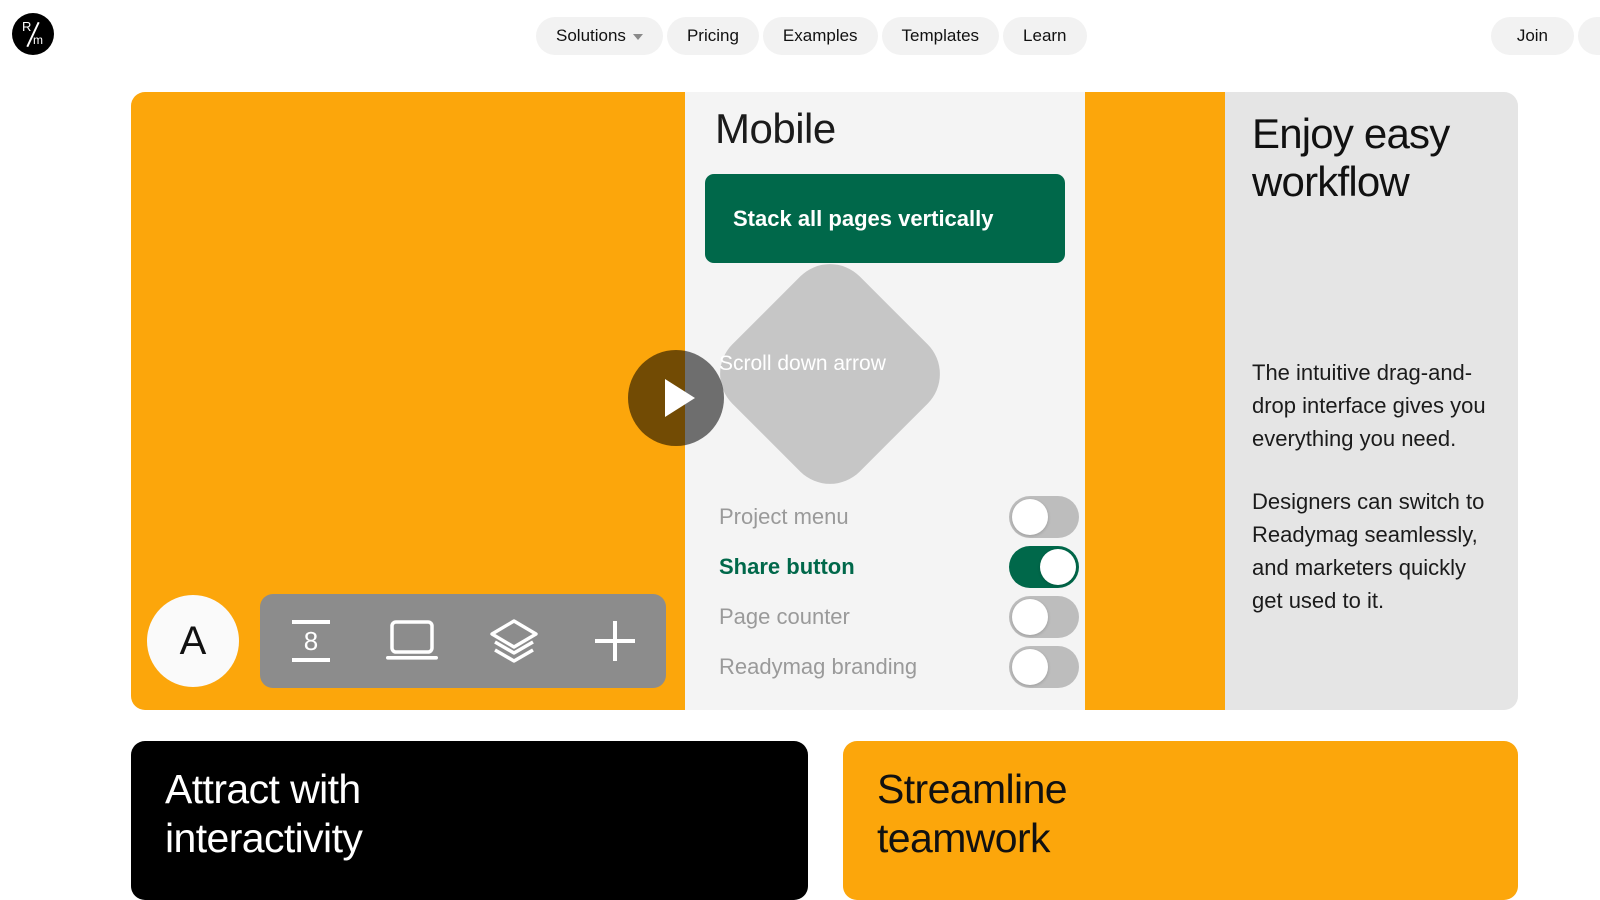 This screenshot has width=1600, height=900. I want to click on avatar-letter: A, so click(193, 640).